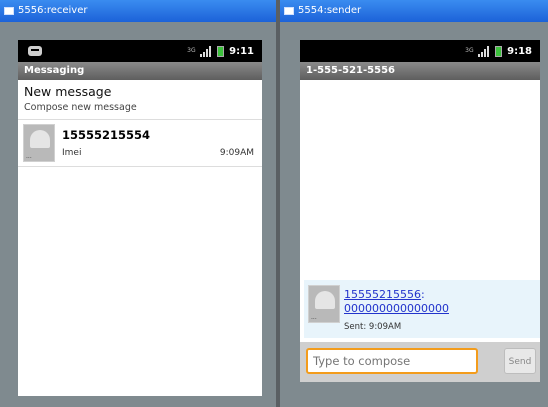 The width and height of the screenshot is (548, 407). Describe the element at coordinates (420, 71) in the screenshot. I see `thread-header: 1-555-521-5556` at that location.